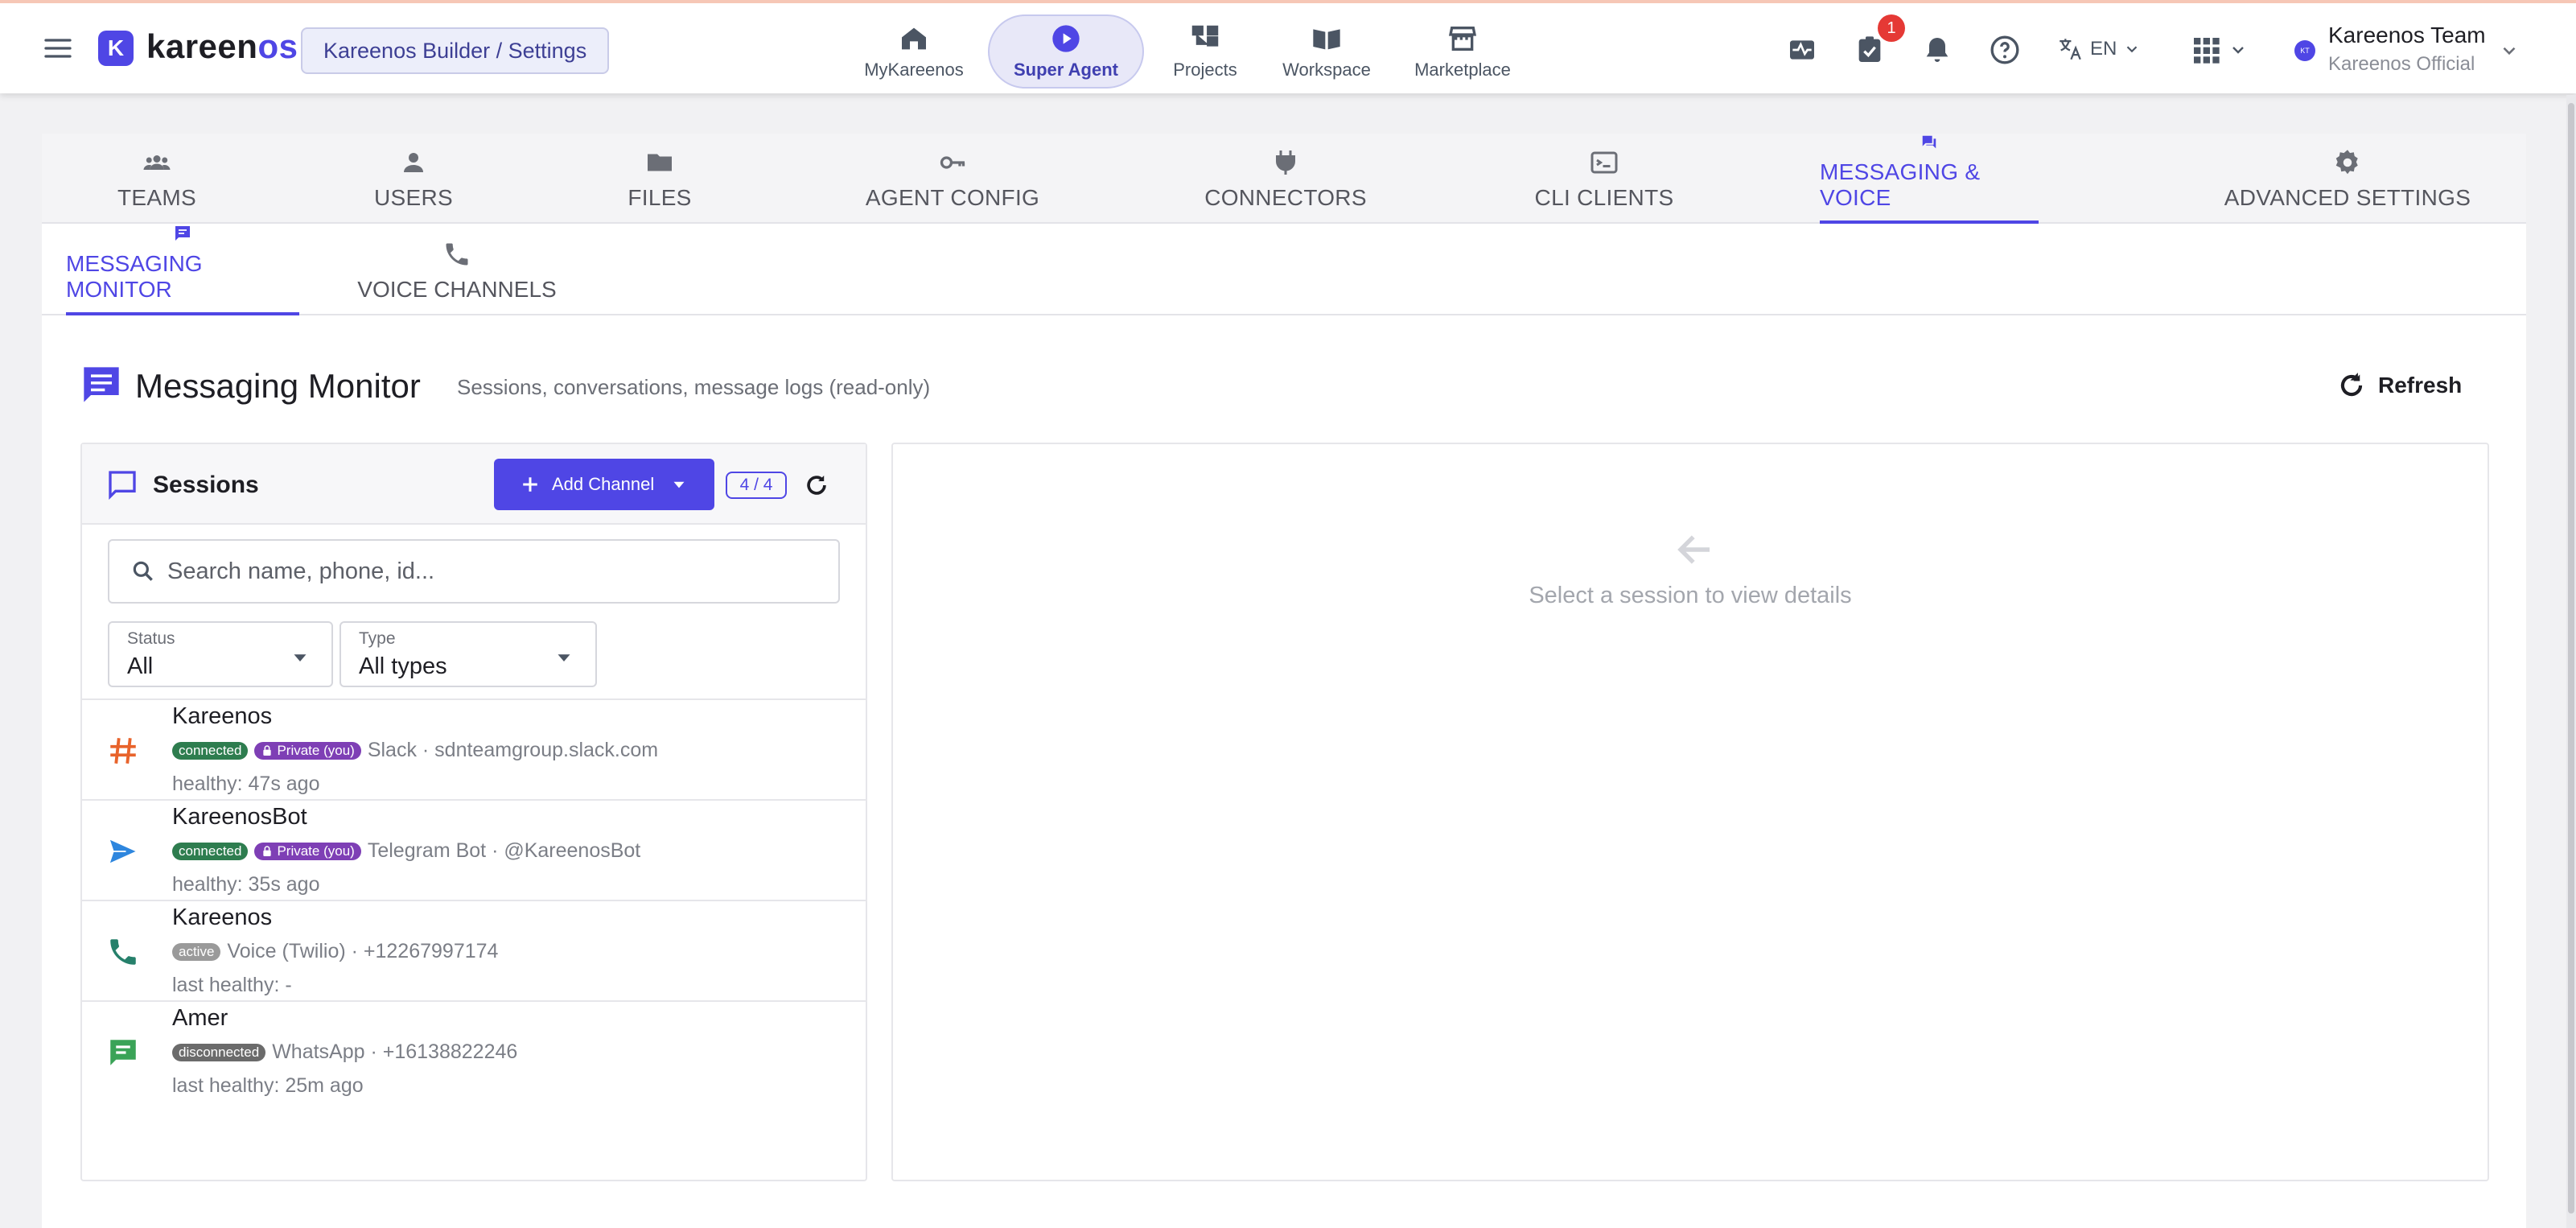 This screenshot has height=1228, width=2576. What do you see at coordinates (2347, 197) in the screenshot?
I see `tab-label: ADVANCED SETTINGS` at bounding box center [2347, 197].